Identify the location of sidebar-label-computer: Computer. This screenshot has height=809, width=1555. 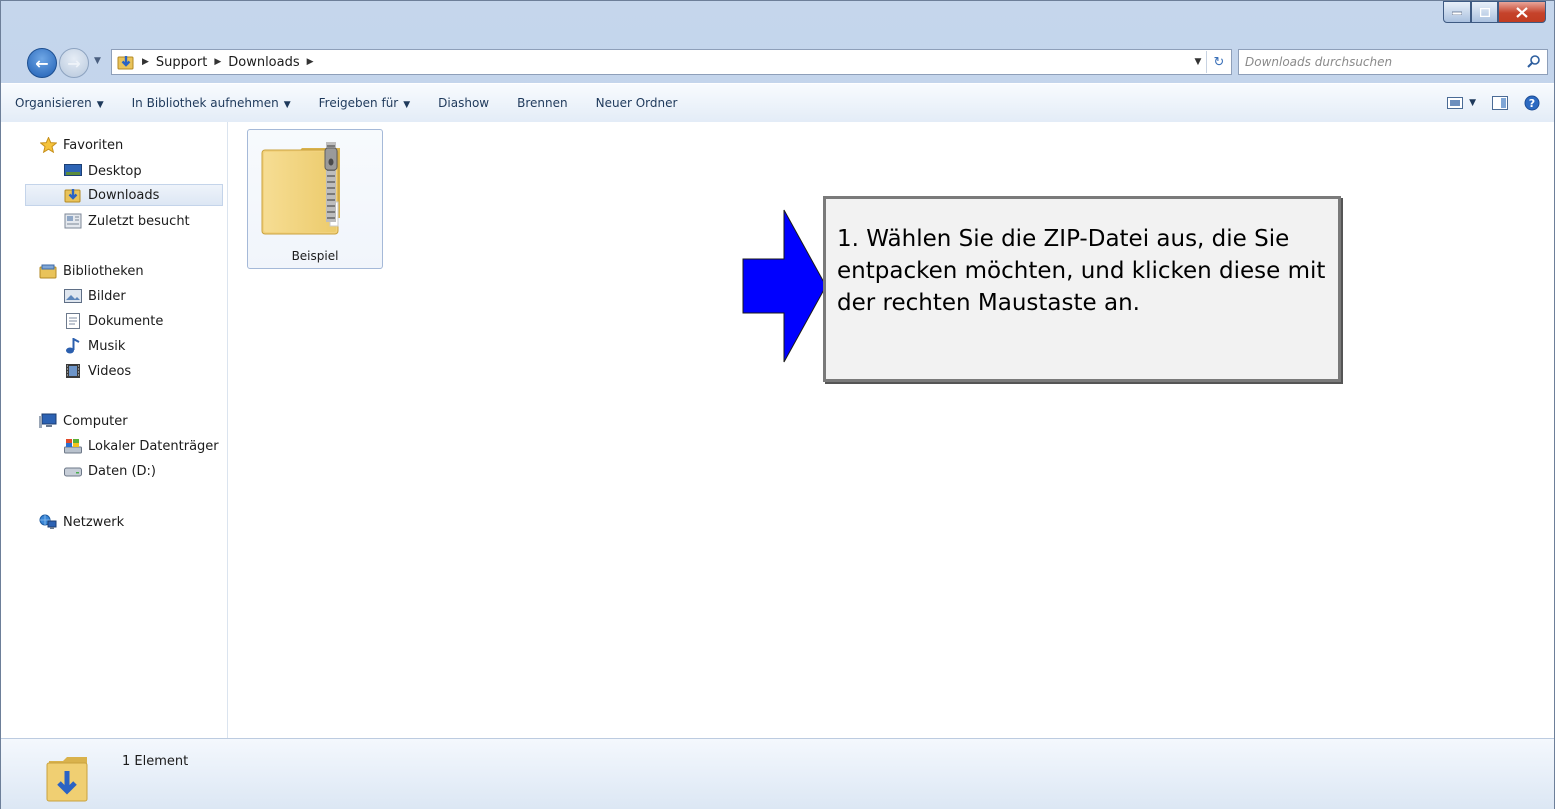
(95, 421).